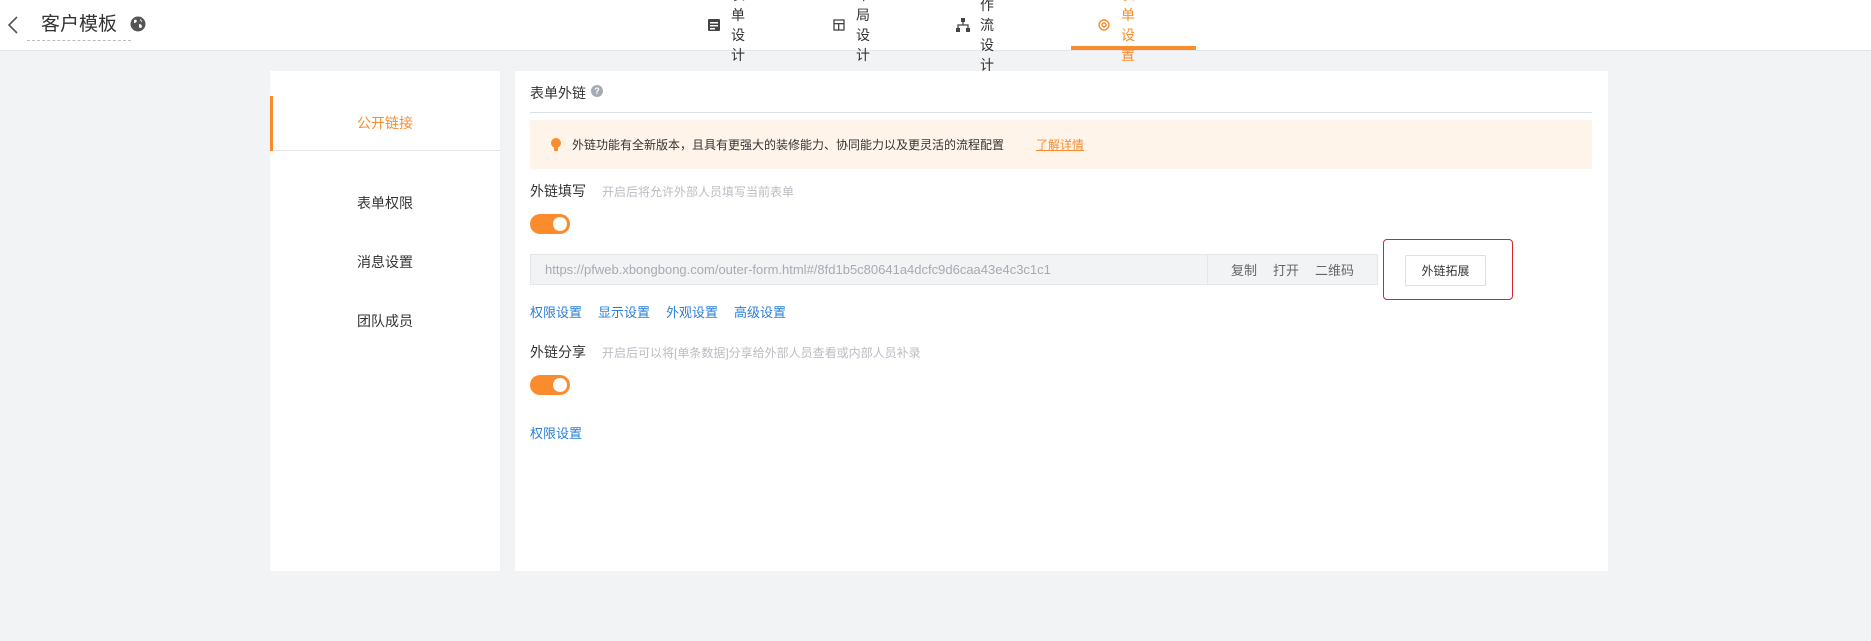  What do you see at coordinates (788, 145) in the screenshot?
I see `notice-text: 外链功能有全新版本，且具有更强大的装修能力、协同能力以及更灵活的流程配置` at bounding box center [788, 145].